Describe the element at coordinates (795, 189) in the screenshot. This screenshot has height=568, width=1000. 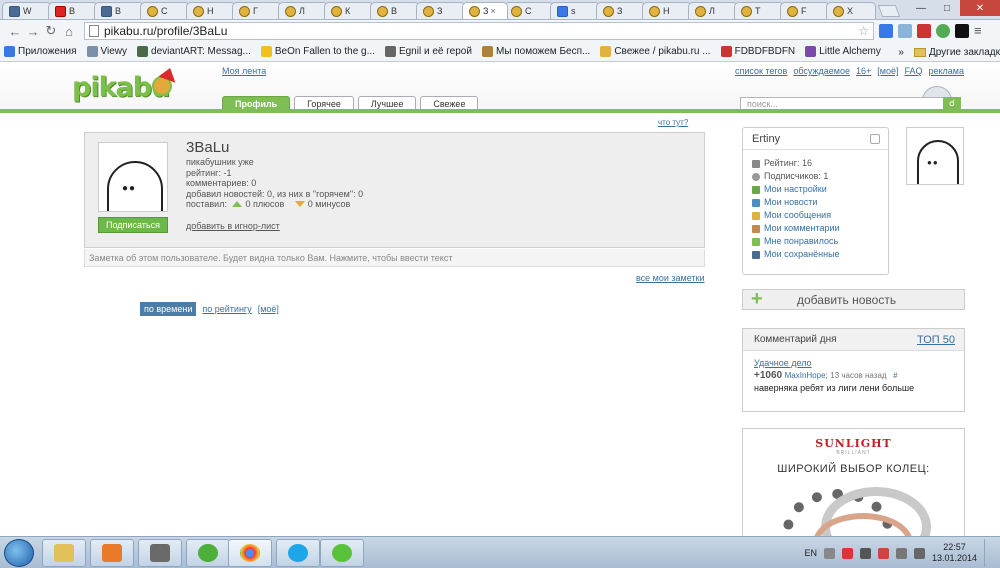
I see `user-menu-label: Мои настройки` at that location.